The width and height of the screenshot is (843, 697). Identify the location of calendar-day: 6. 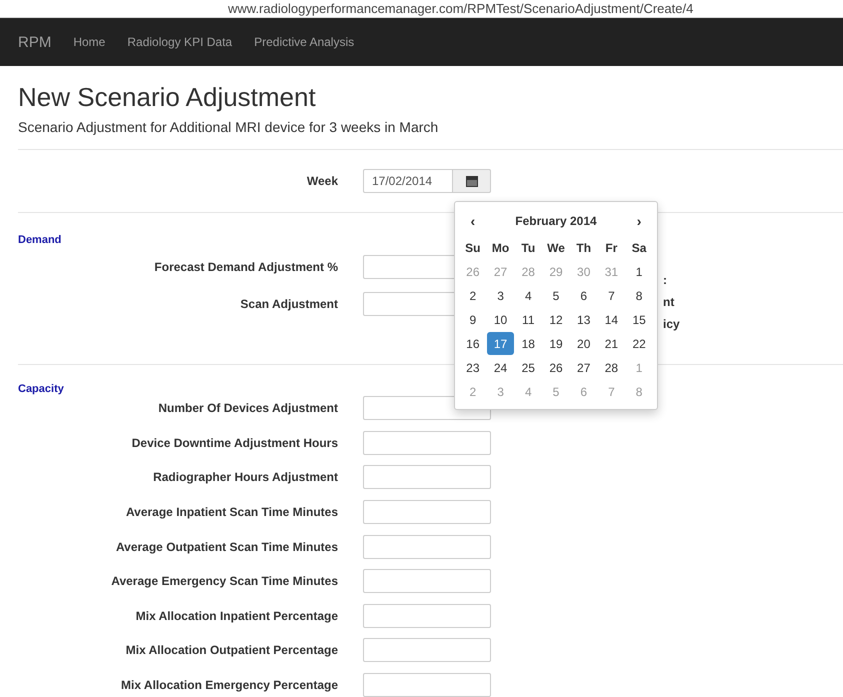
(584, 295).